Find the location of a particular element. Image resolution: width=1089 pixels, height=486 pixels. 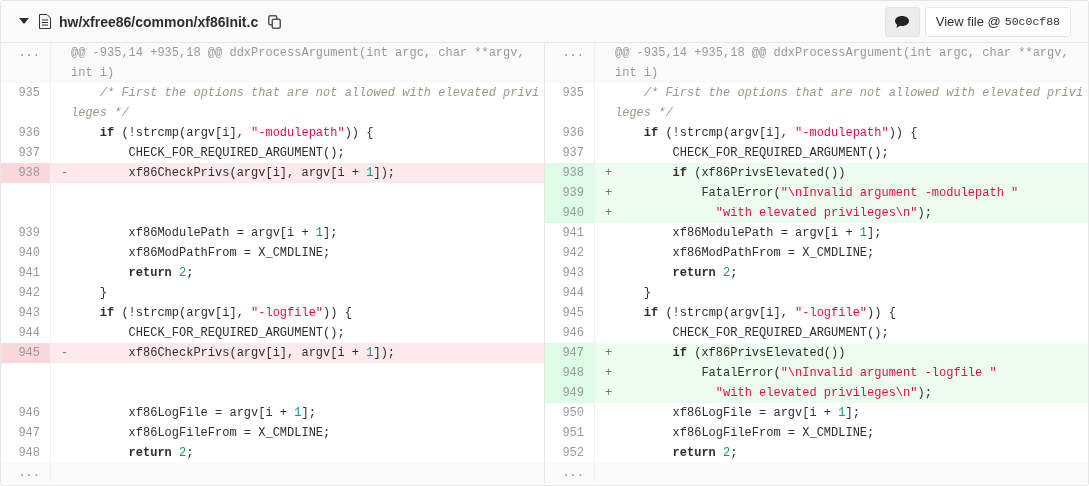

caret-icon is located at coordinates (24, 21).